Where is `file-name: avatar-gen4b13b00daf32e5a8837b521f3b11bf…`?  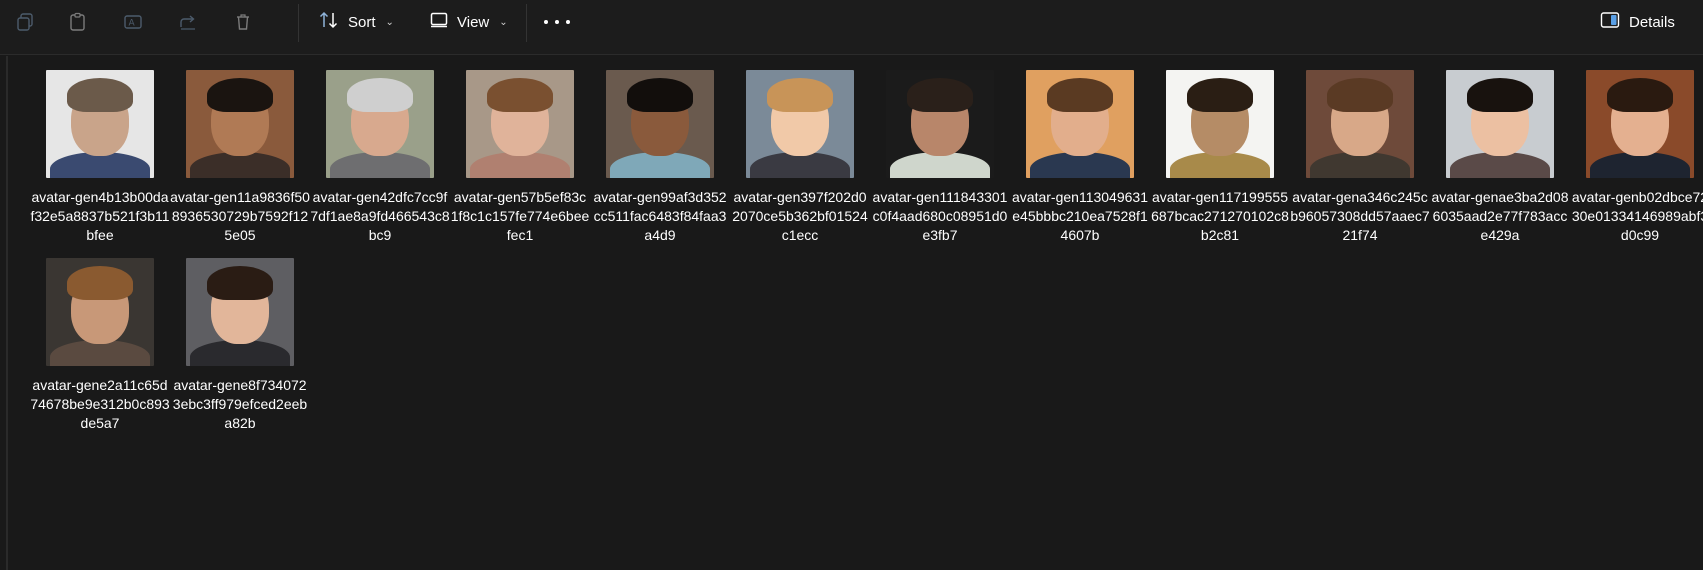
file-name: avatar-gen4b13b00daf32e5a8837b521f3b11bf… is located at coordinates (100, 216).